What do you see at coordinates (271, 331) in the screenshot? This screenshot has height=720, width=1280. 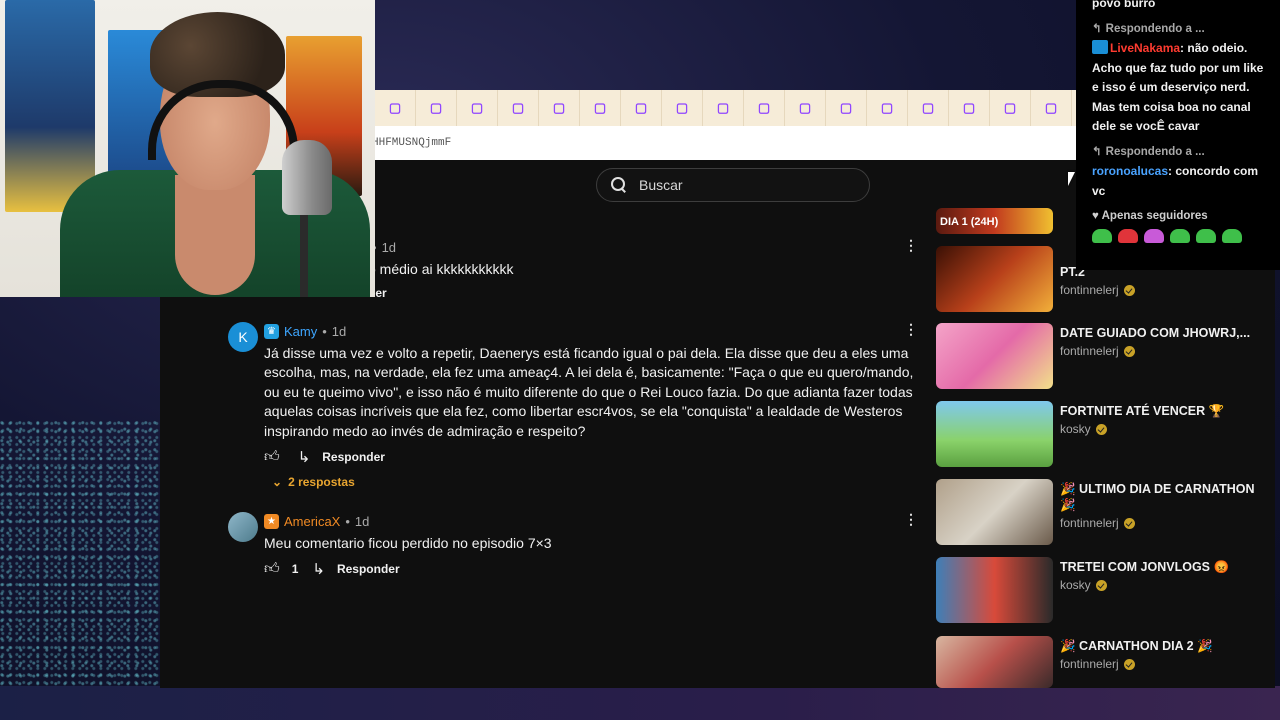 I see `member-badge-icon: ♛` at bounding box center [271, 331].